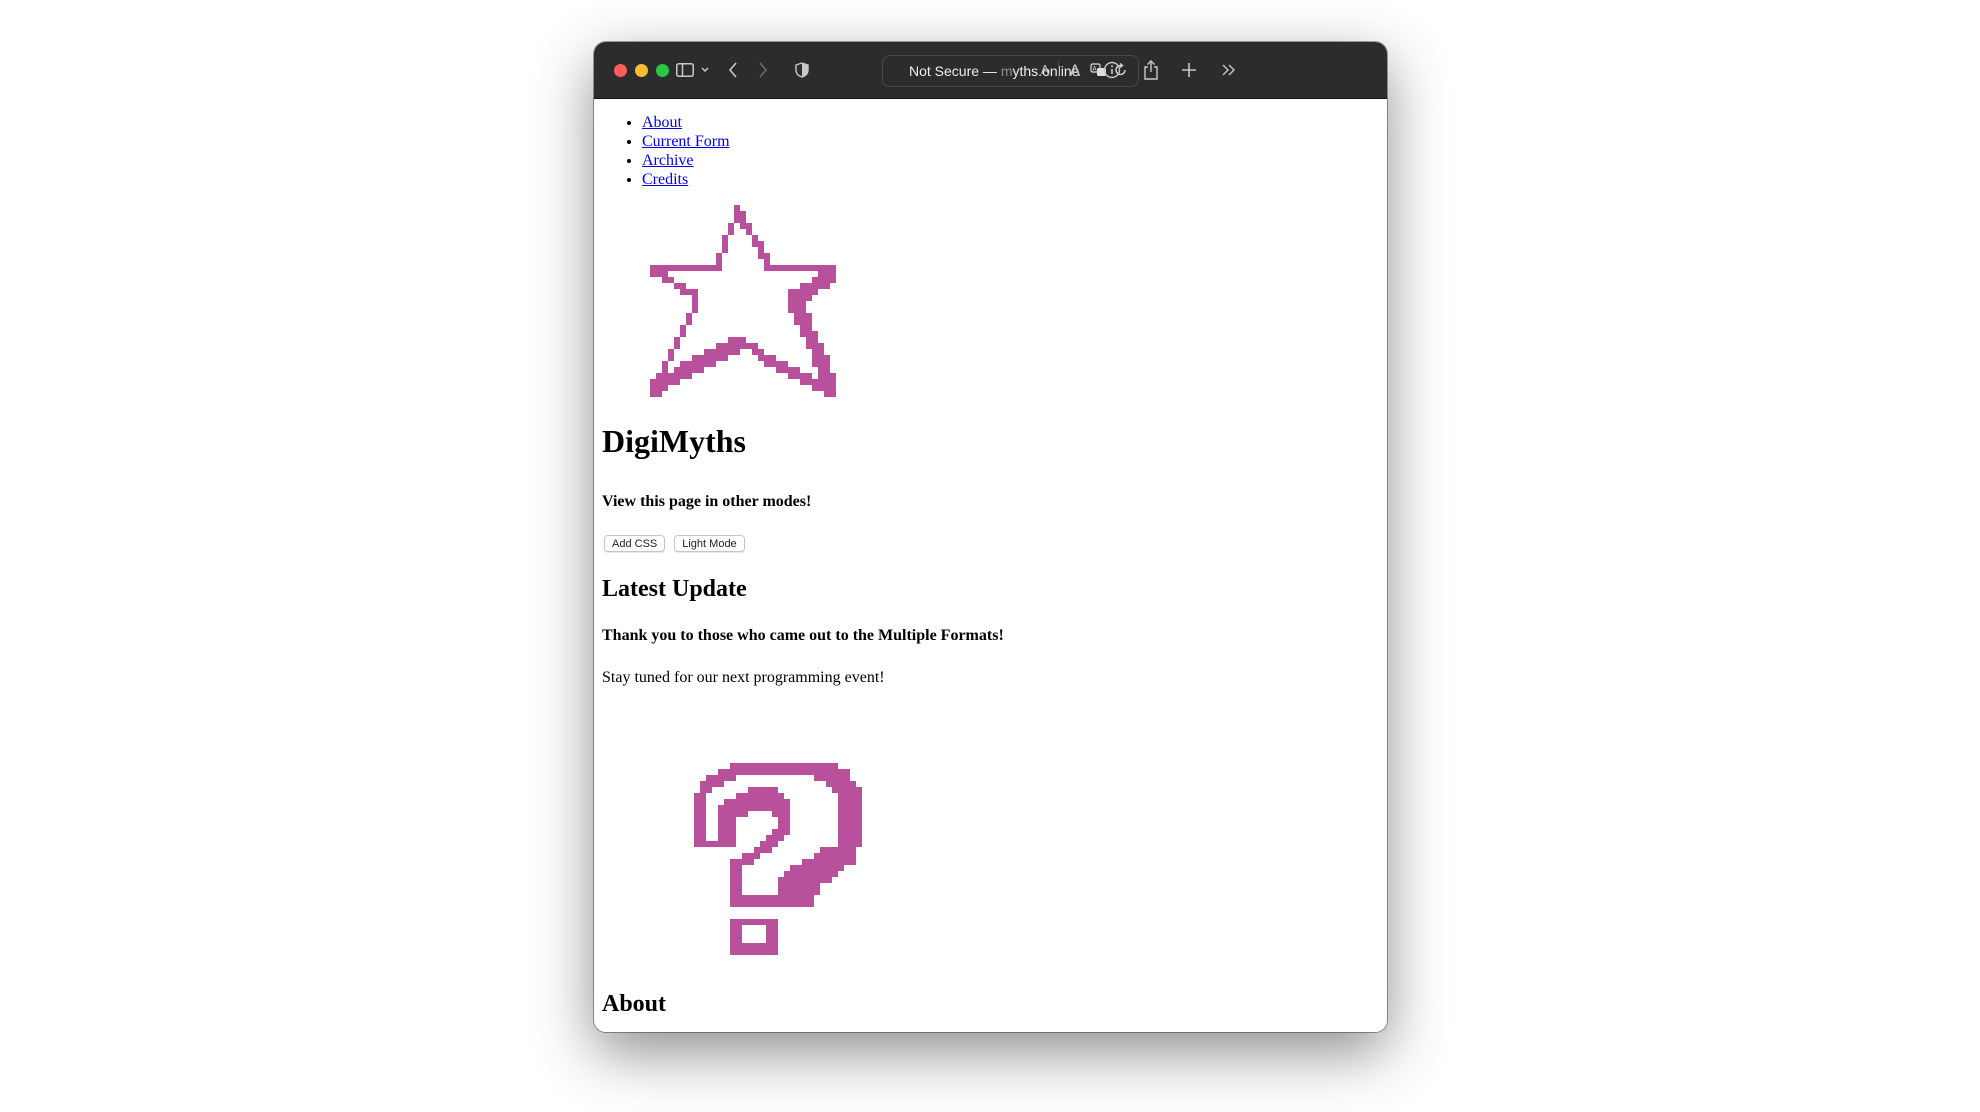 The image size is (1980, 1112). I want to click on add-css-button: Add CSS, so click(635, 543).